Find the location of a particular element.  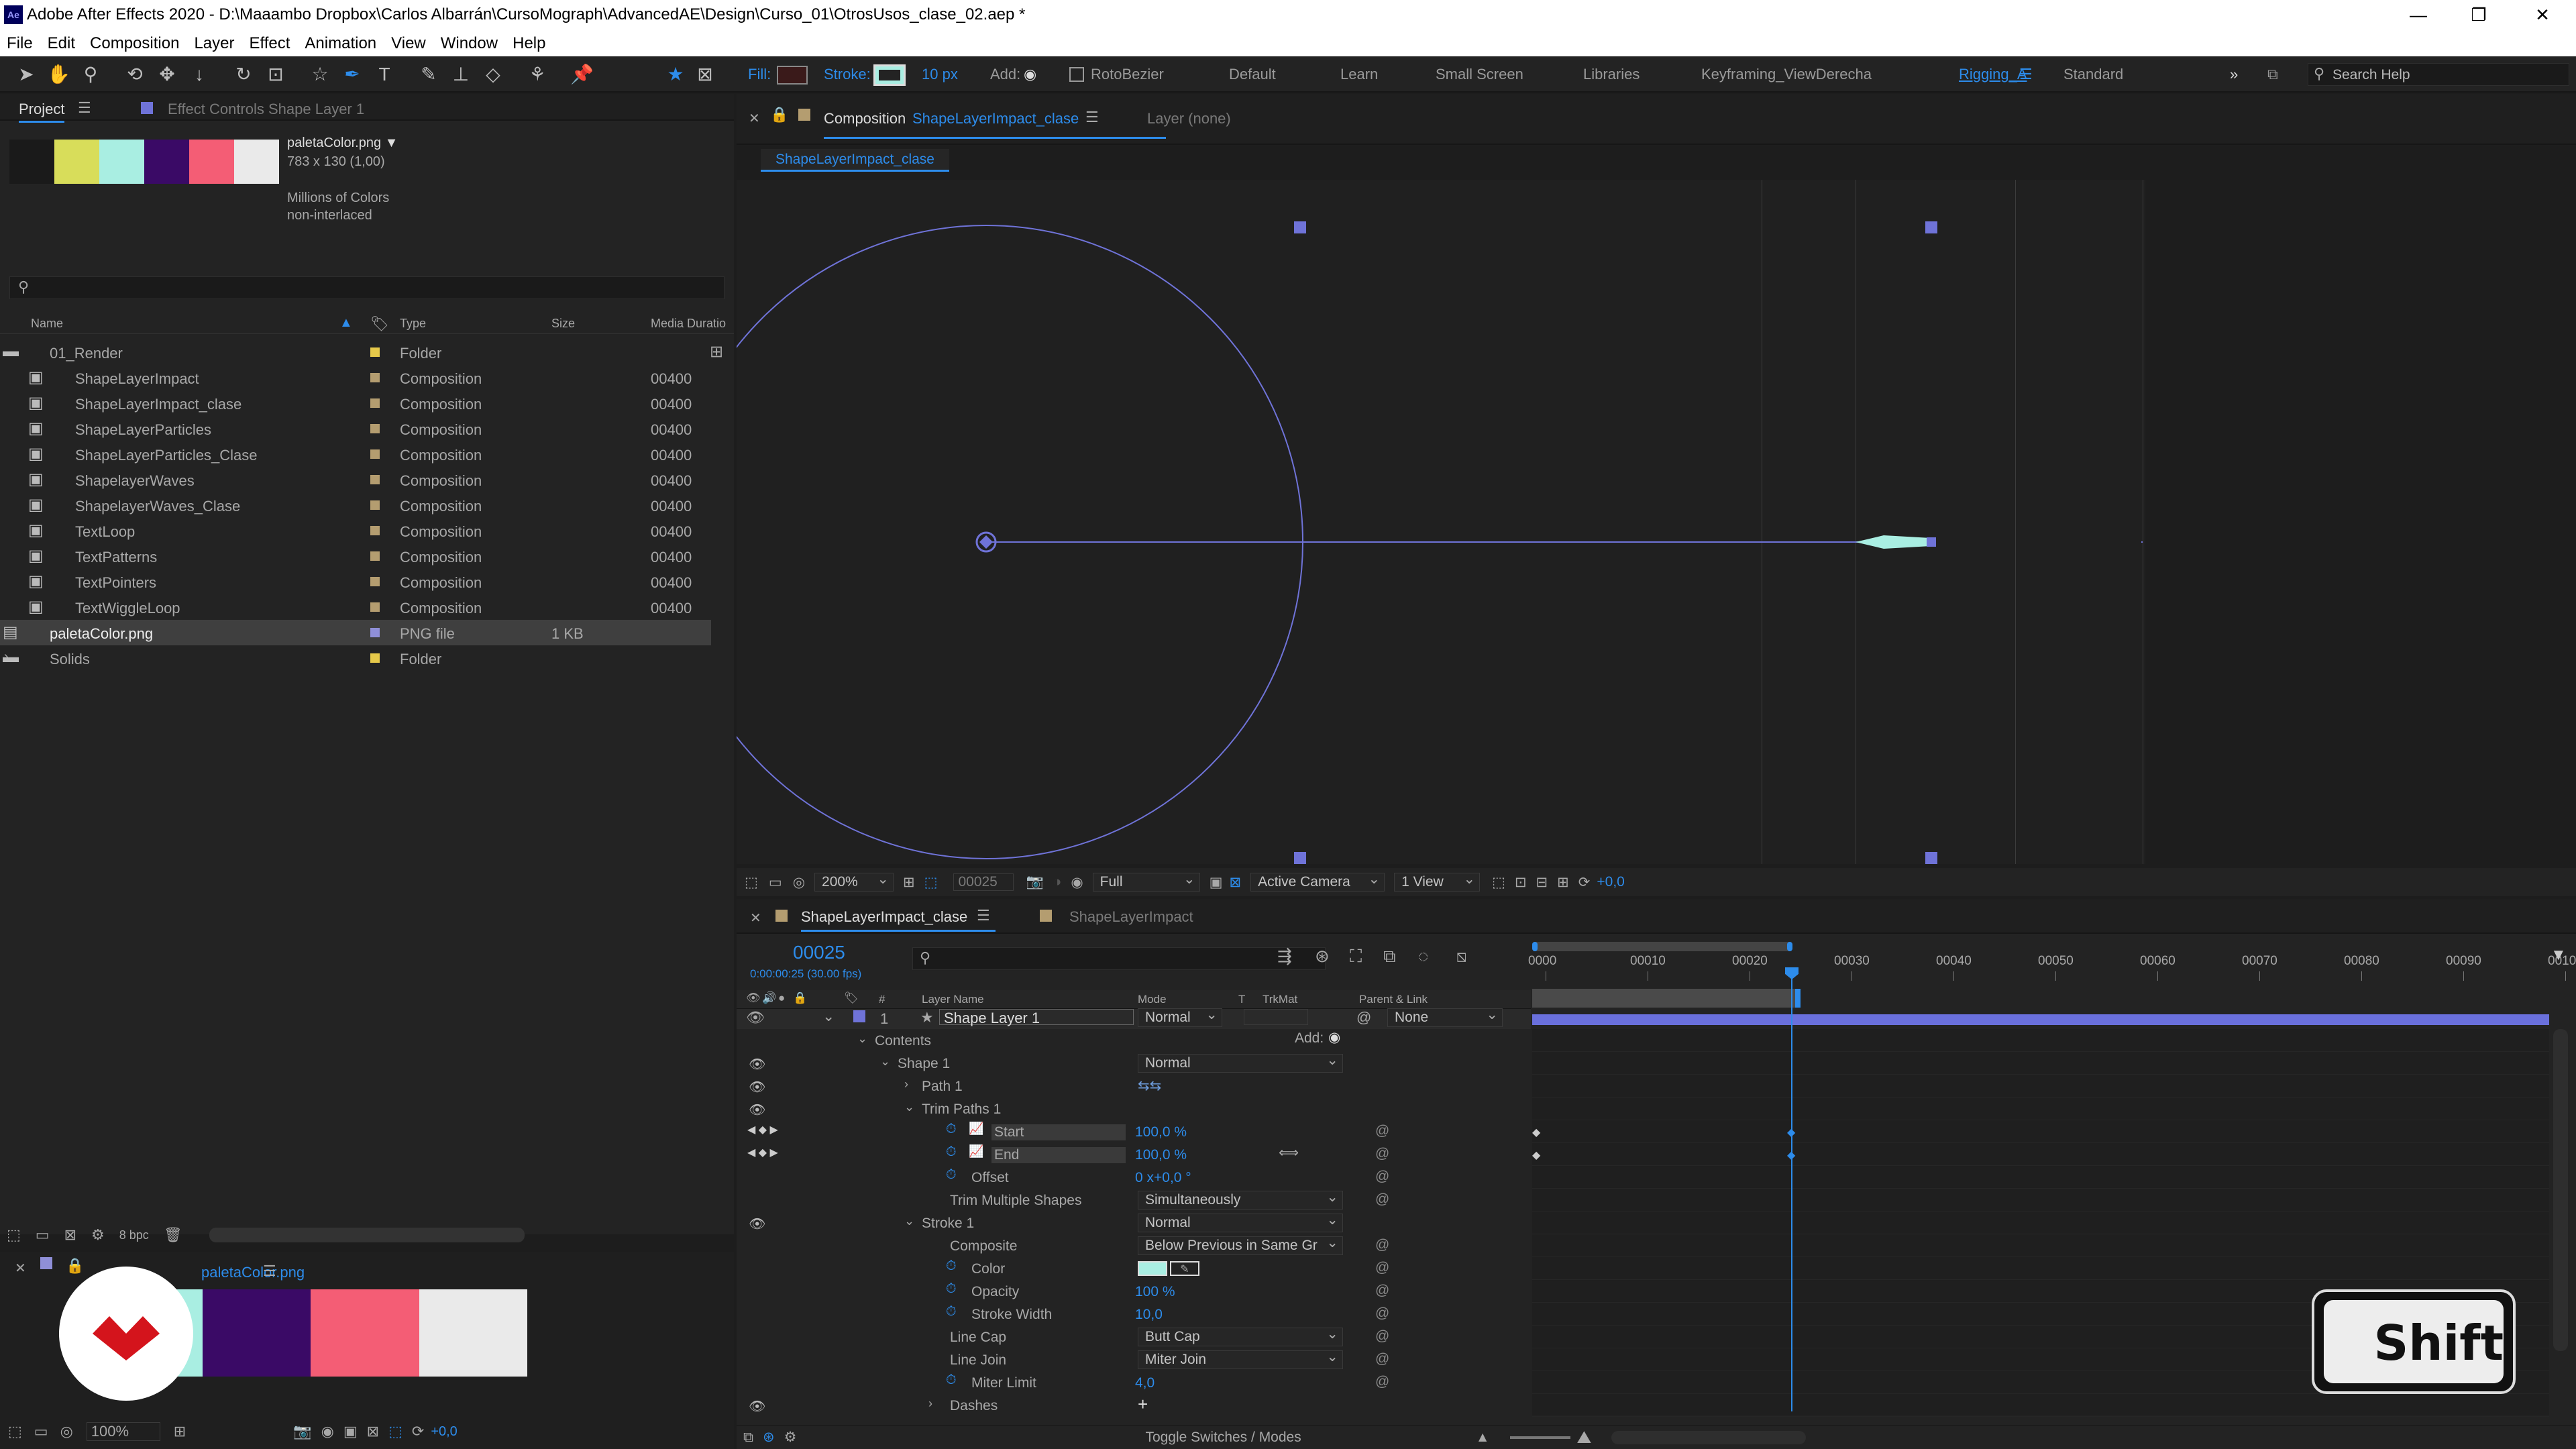

fast-draft-icon: ⊡ is located at coordinates (1521, 882).